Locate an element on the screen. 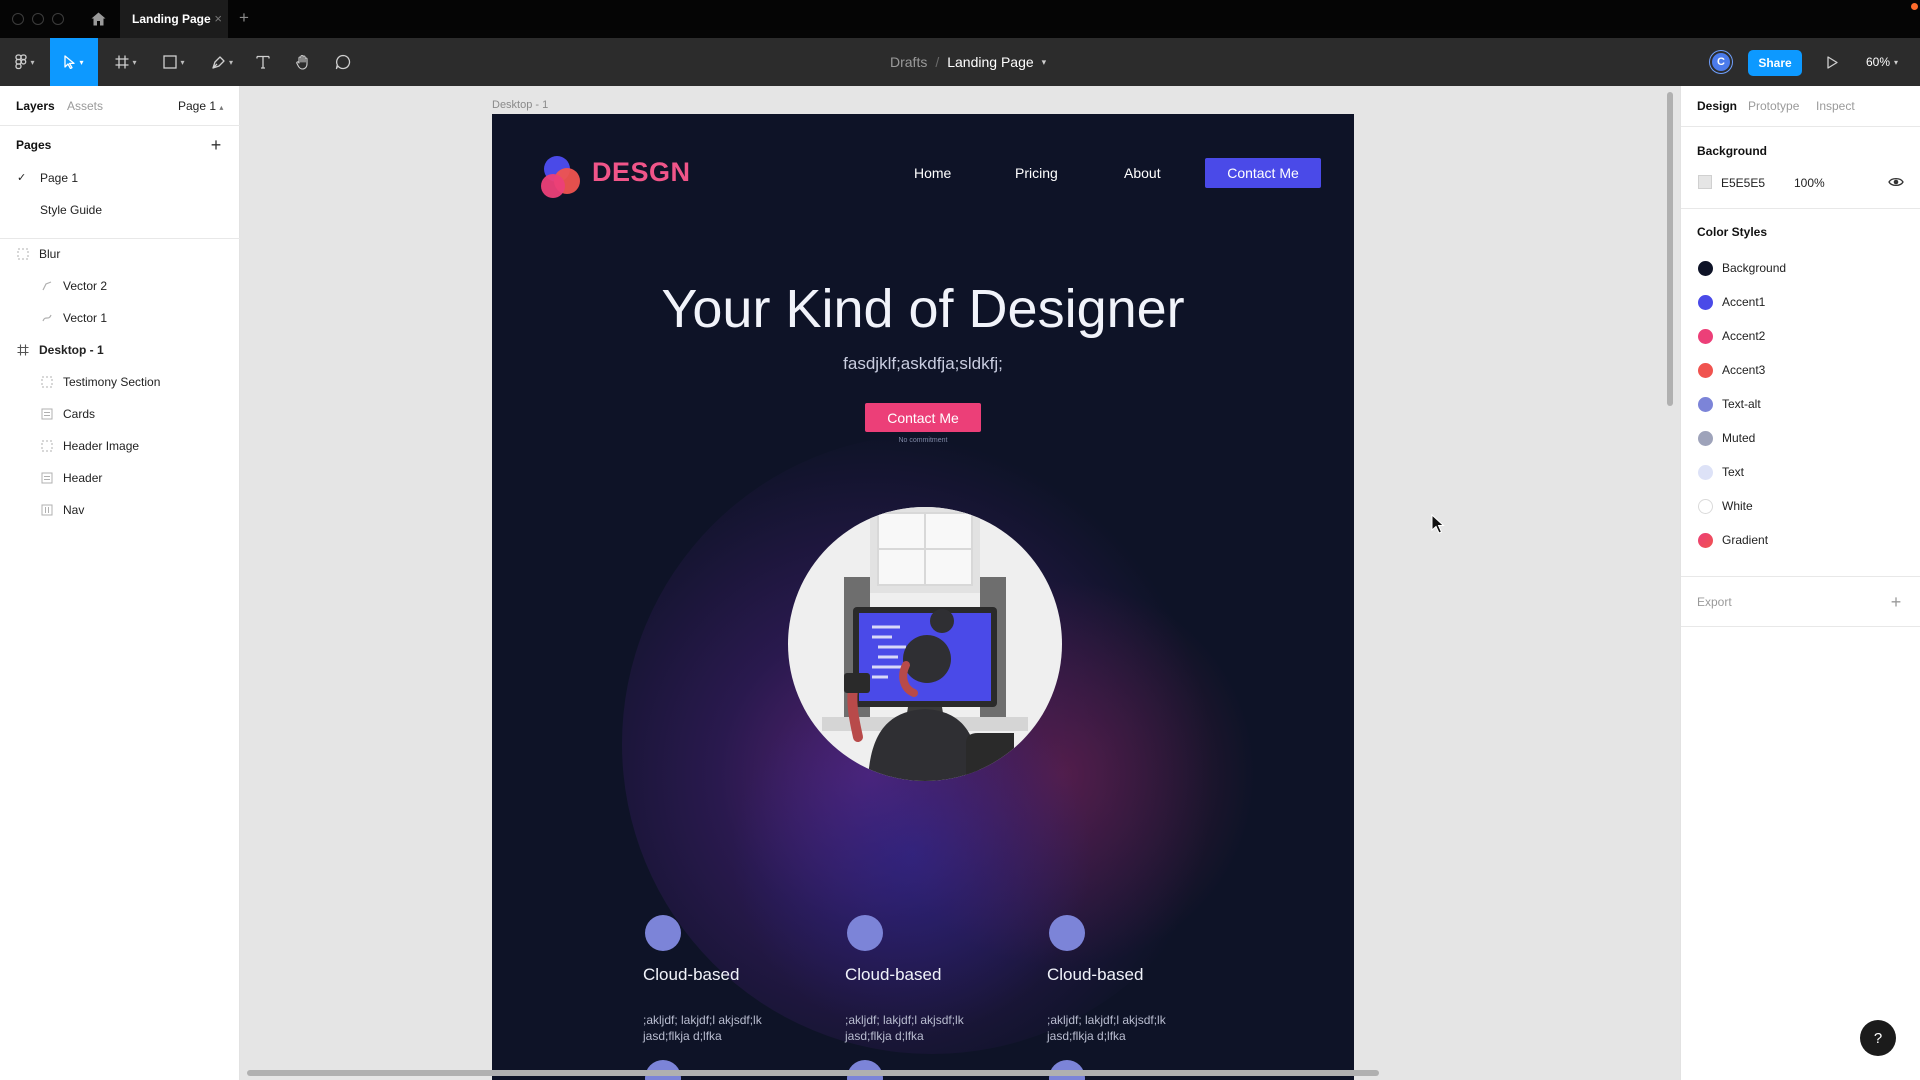  text-tool-button is located at coordinates (263, 62).